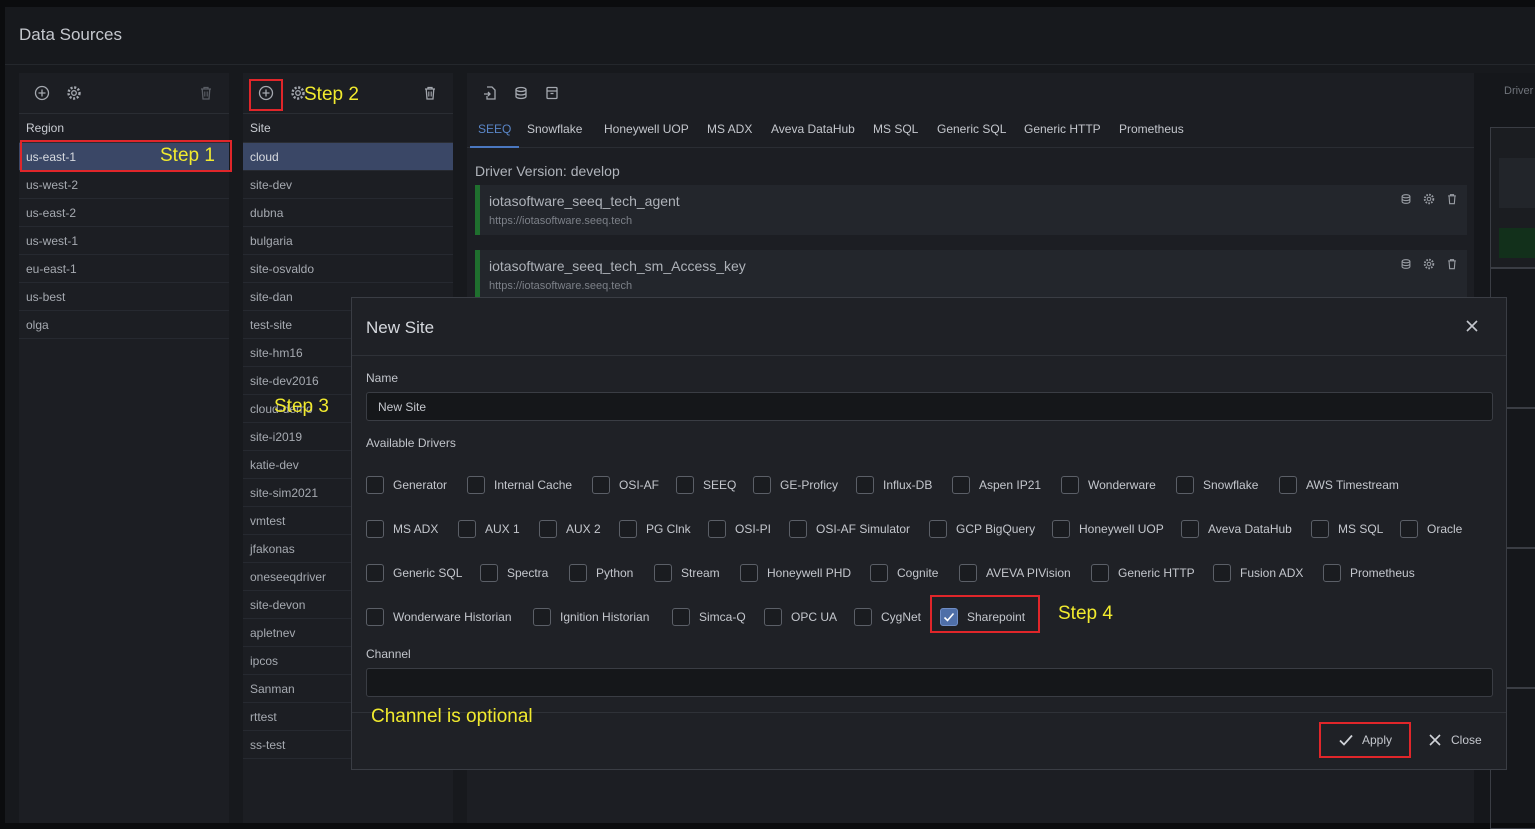  I want to click on region-list-item: us-best, so click(124, 297).